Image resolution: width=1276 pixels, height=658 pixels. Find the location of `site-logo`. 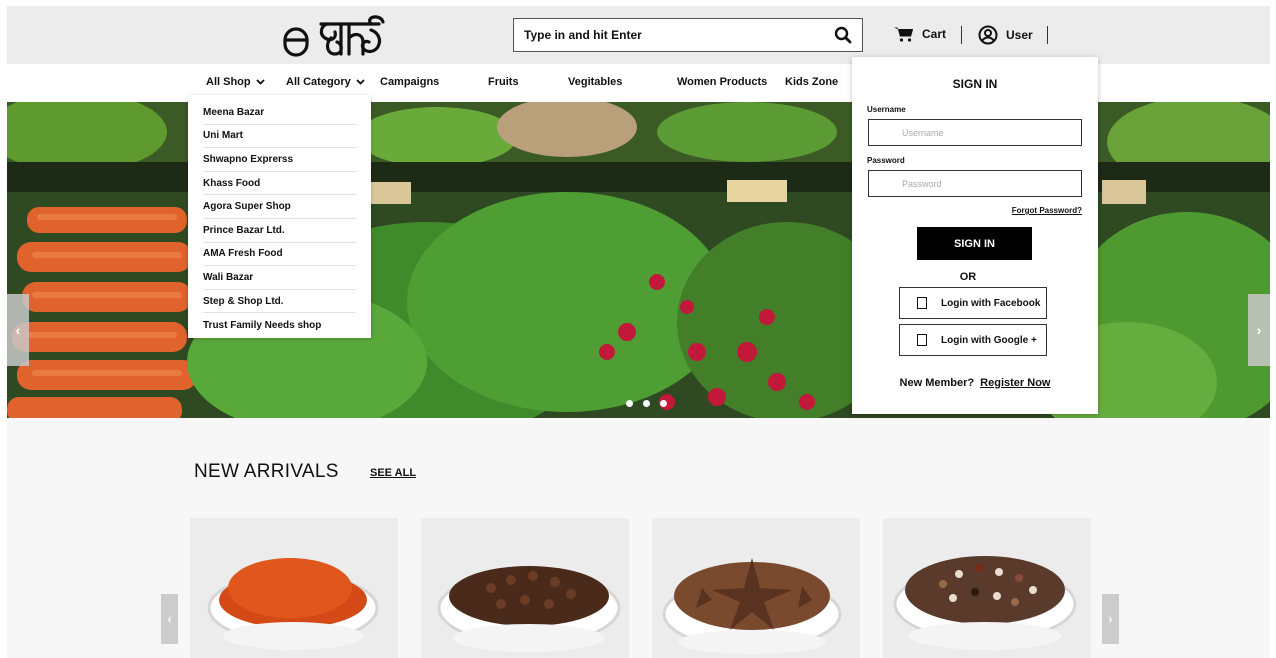

site-logo is located at coordinates (345, 35).